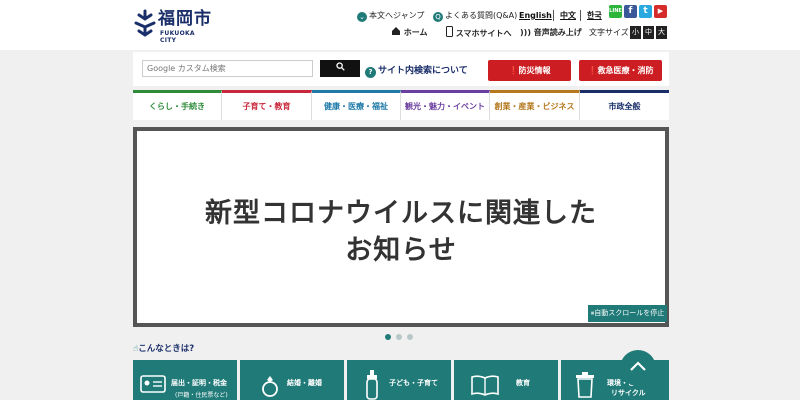  Describe the element at coordinates (525, 32) in the screenshot. I see `speaker-icon: )))` at that location.